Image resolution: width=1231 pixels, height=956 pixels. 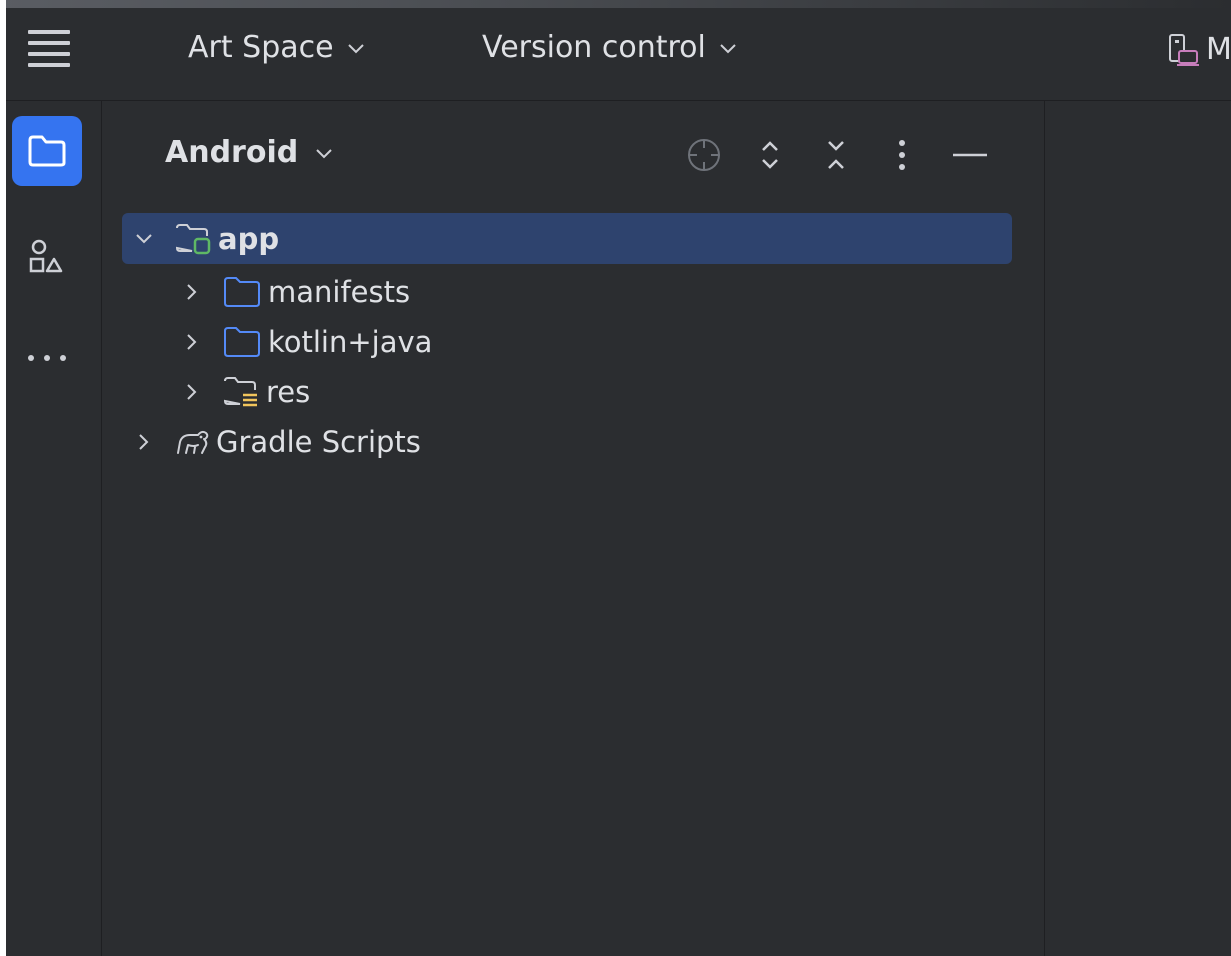 I want to click on tree-row-res: res, so click(x=567, y=391).